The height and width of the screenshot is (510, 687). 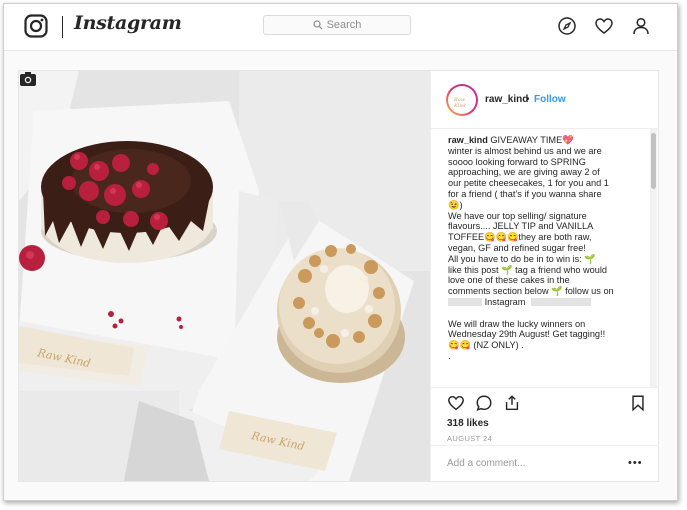 What do you see at coordinates (532, 140) in the screenshot?
I see `caption-title: GIVEAWAY TIME💖` at bounding box center [532, 140].